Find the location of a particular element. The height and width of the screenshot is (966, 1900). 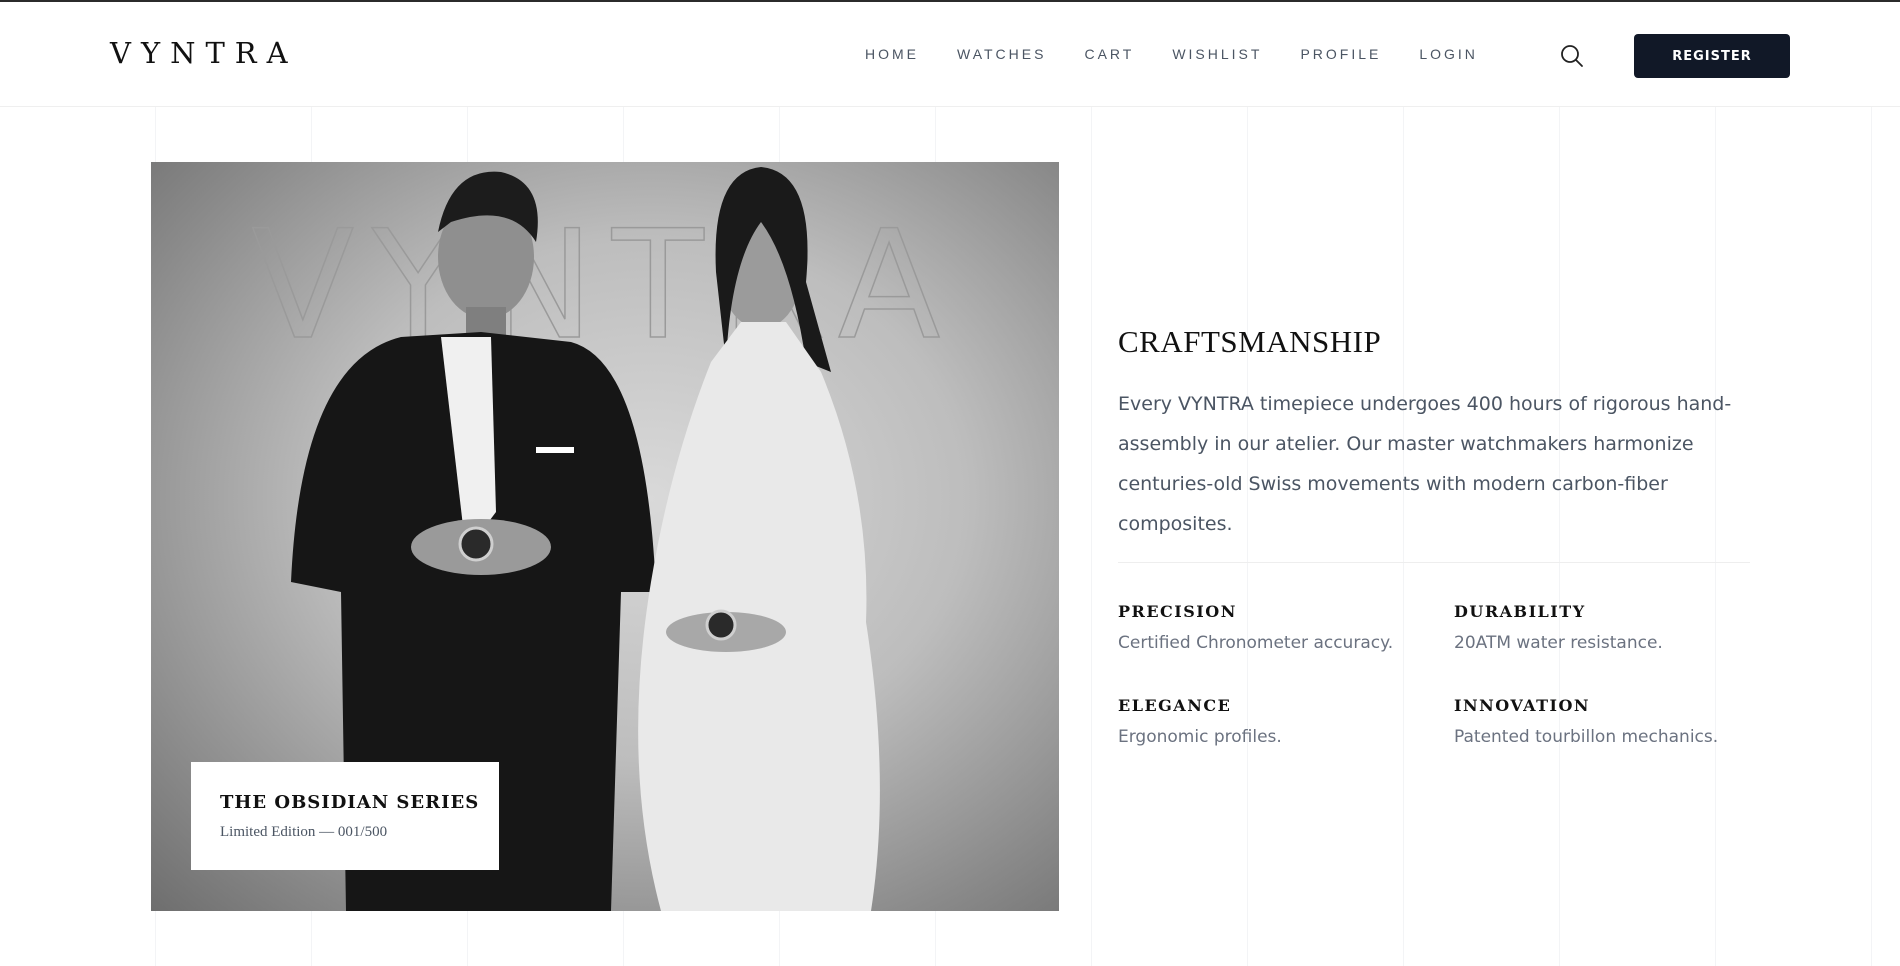

nav-wishlist: WISHLIST is located at coordinates (1217, 54).